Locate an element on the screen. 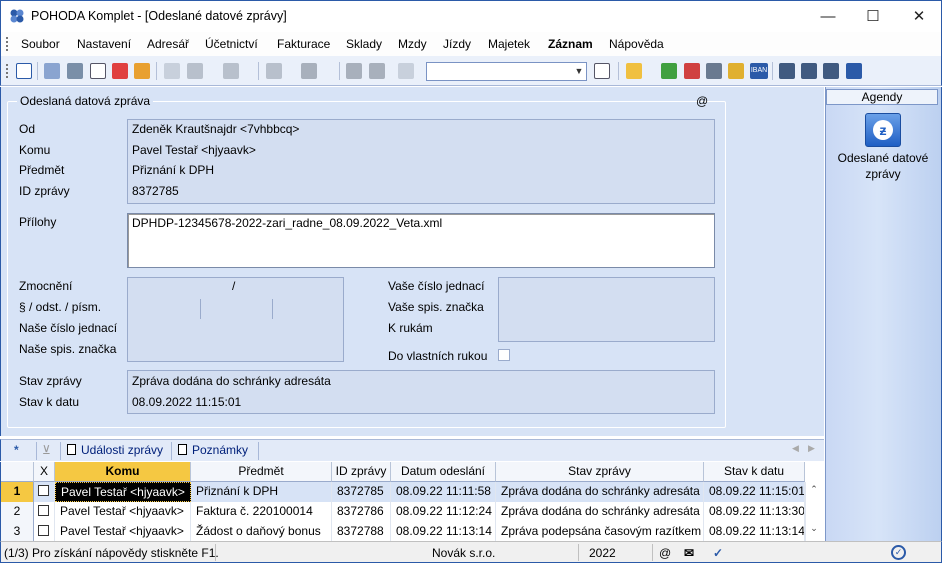 Image resolution: width=942 pixels, height=563 pixels. save-icon is located at coordinates (354, 71).